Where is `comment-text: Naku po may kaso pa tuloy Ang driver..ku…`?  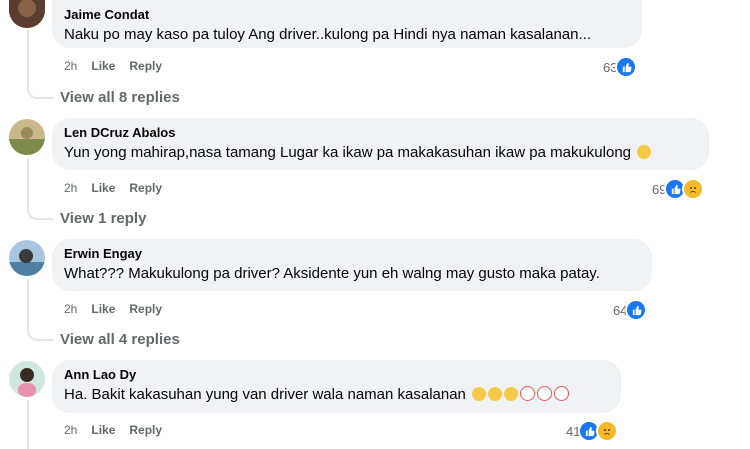 comment-text: Naku po may kaso pa tuloy Ang driver..ku… is located at coordinates (327, 34).